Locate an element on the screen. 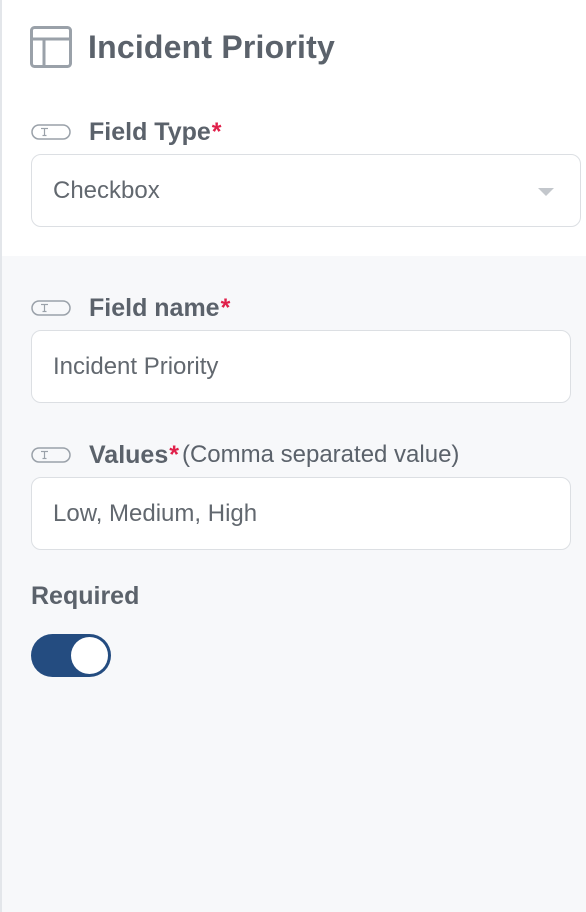 The width and height of the screenshot is (586, 912). values-value: Low, Medium, High is located at coordinates (155, 513).